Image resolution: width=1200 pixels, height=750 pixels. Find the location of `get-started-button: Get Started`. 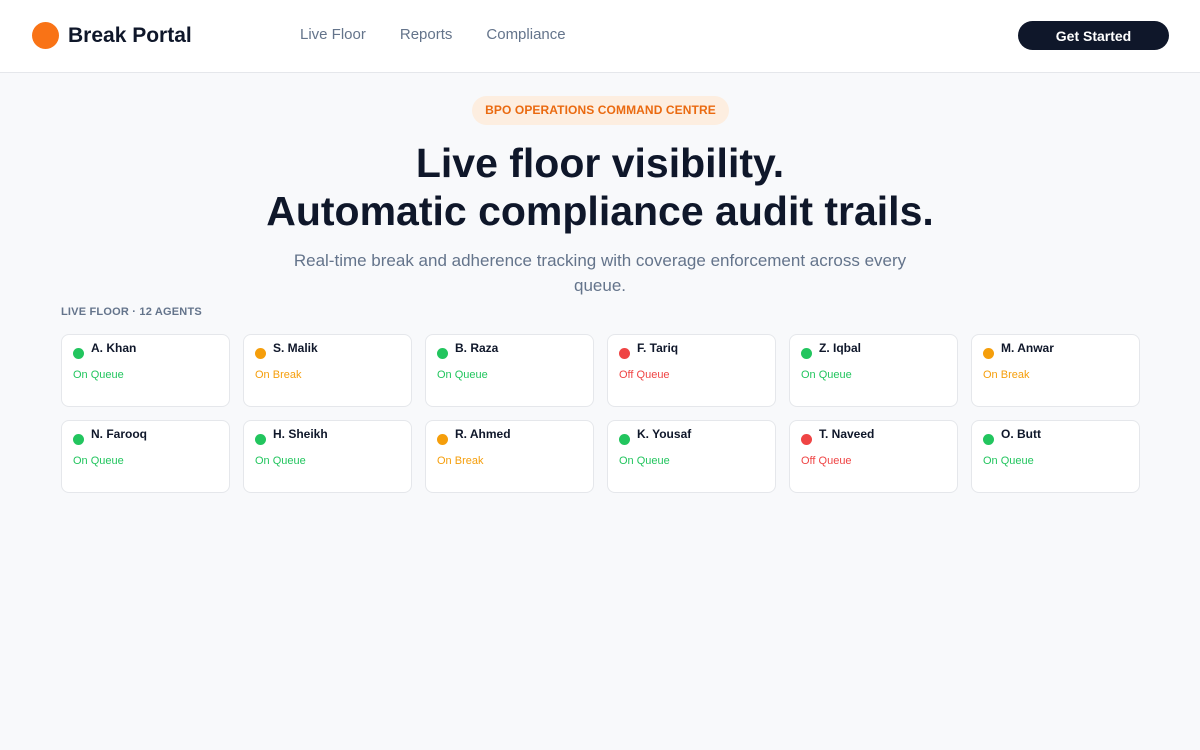

get-started-button: Get Started is located at coordinates (1093, 35).